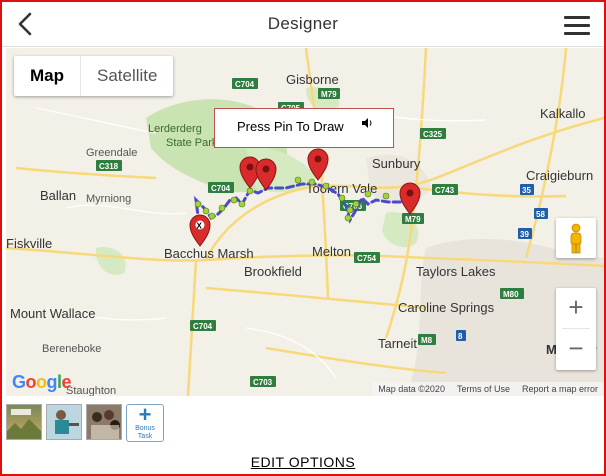 Image resolution: width=606 pixels, height=476 pixels. What do you see at coordinates (53, 313) in the screenshot?
I see `svg-text: Mount Wallace` at bounding box center [53, 313].